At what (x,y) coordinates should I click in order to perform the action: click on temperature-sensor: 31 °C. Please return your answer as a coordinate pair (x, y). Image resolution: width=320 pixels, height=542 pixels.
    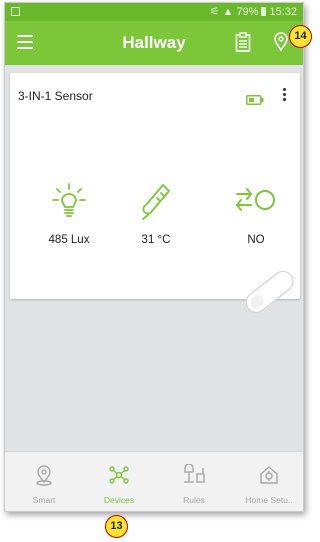
    Looking at the image, I should click on (156, 213).